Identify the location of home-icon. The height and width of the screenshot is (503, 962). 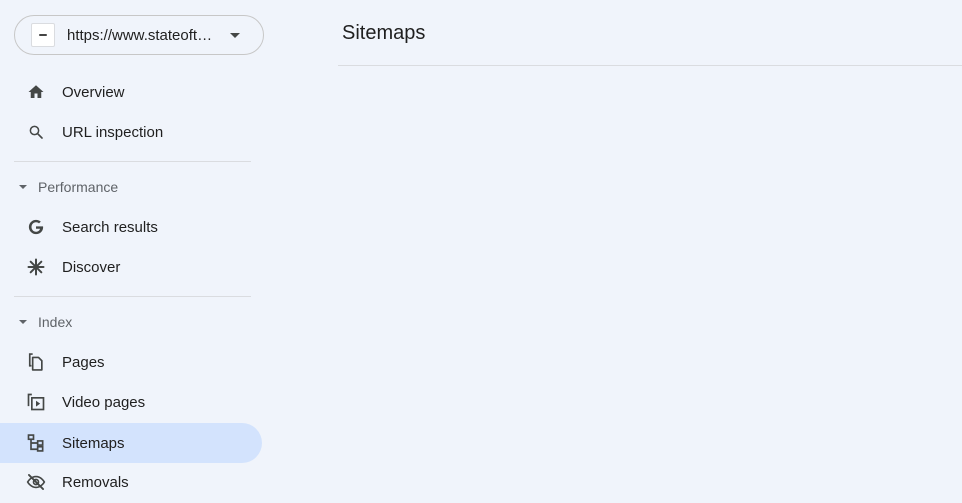
(36, 92).